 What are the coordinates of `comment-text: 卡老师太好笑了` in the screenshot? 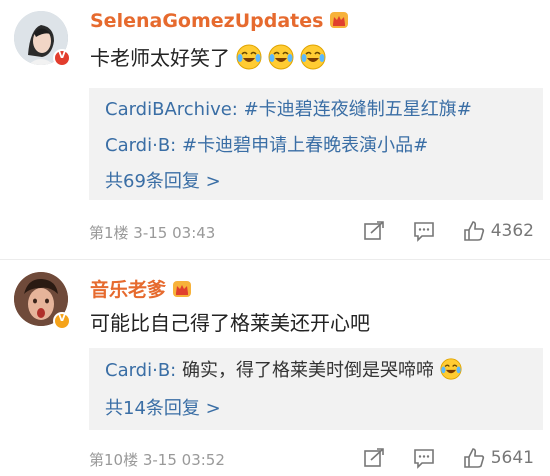 It's located at (208, 56).